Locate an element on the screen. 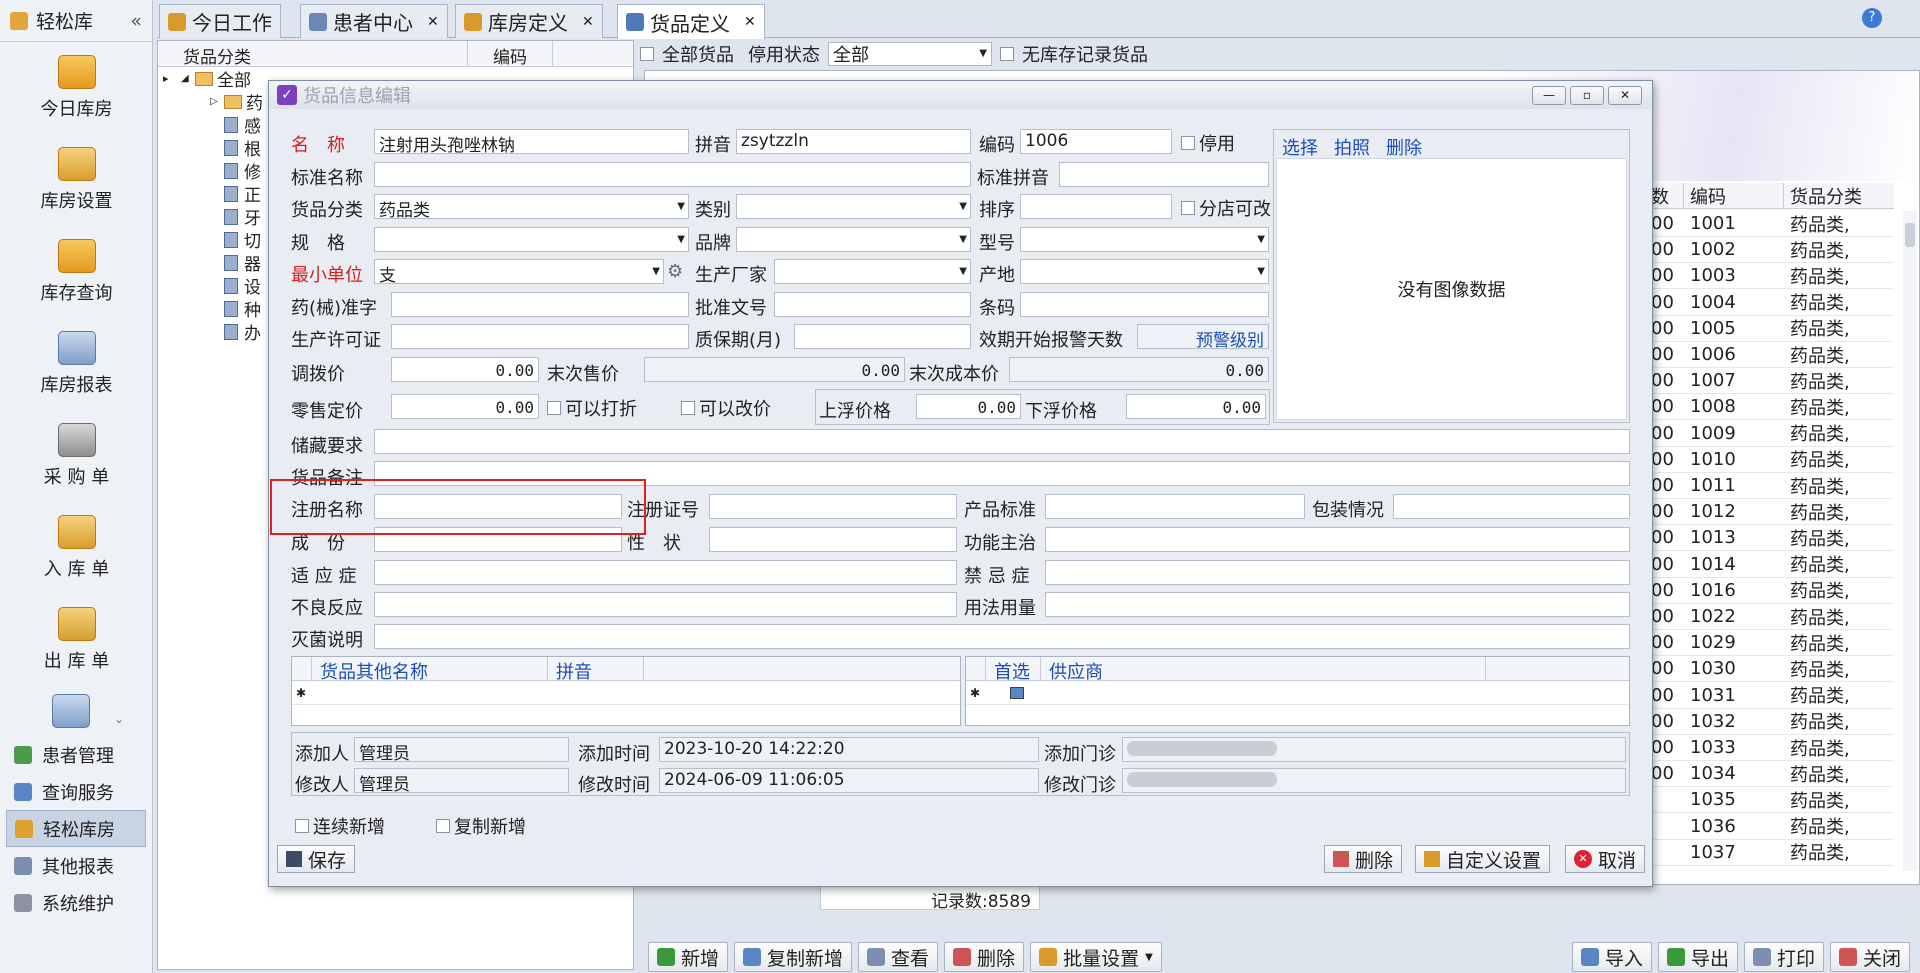 Image resolution: width=1920 pixels, height=973 pixels. nav-query-service: 查询服务 is located at coordinates (76, 791).